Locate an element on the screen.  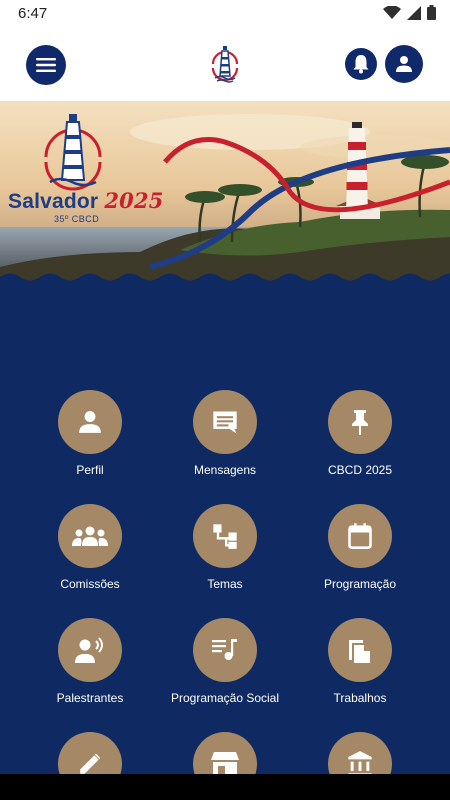
message-icon is located at coordinates (225, 422).